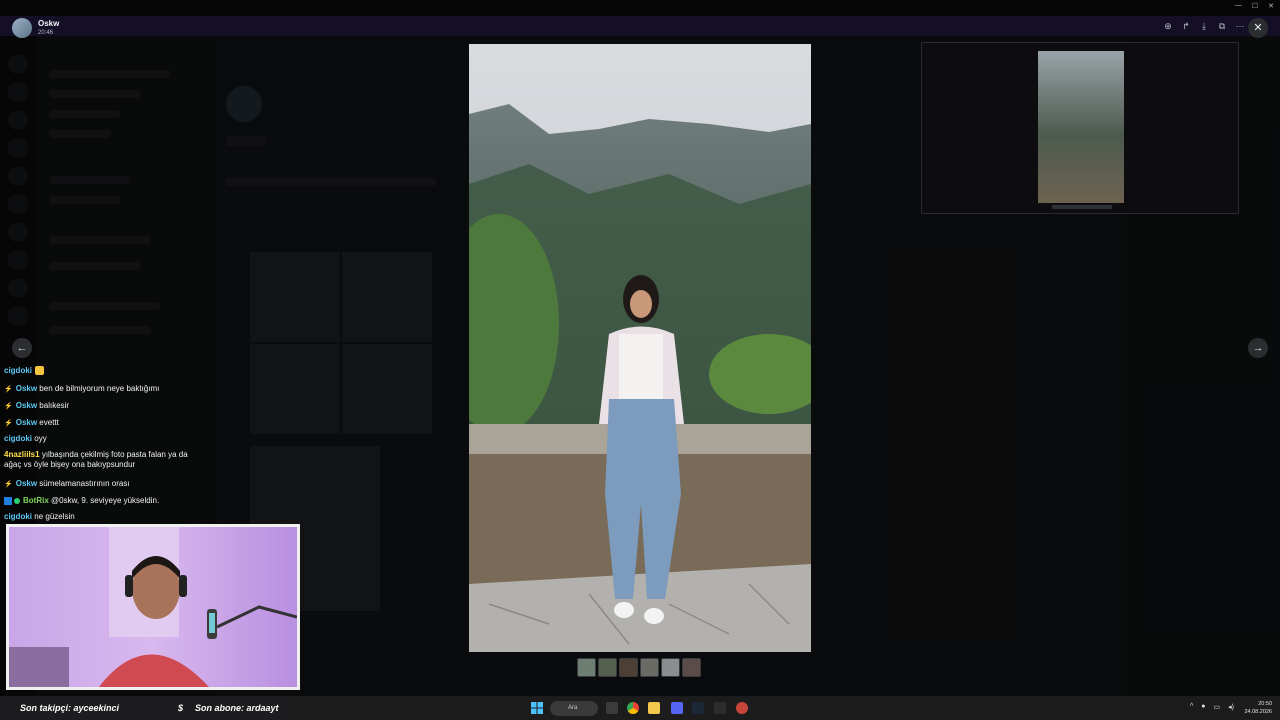 The image size is (1280, 720). I want to click on latest-sub-label: Son abone: ardaayt, so click(237, 708).